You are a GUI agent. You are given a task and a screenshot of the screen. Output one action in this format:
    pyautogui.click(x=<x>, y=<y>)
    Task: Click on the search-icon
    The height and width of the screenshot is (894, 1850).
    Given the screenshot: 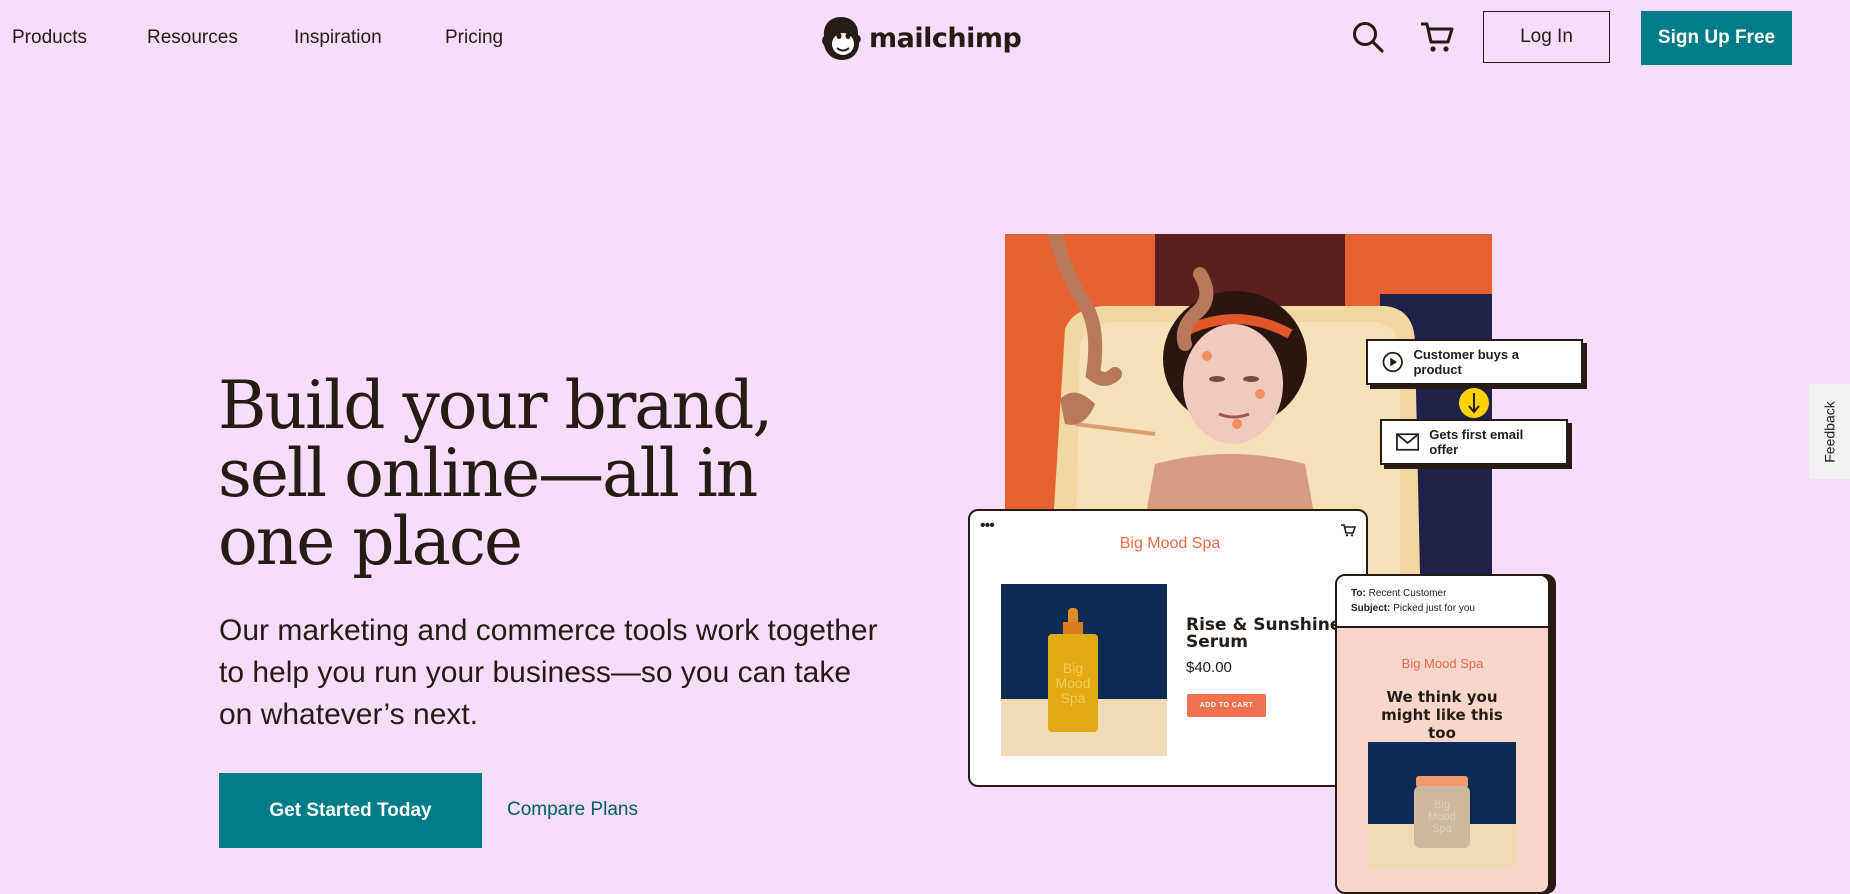 What is the action you would take?
    pyautogui.click(x=1368, y=37)
    